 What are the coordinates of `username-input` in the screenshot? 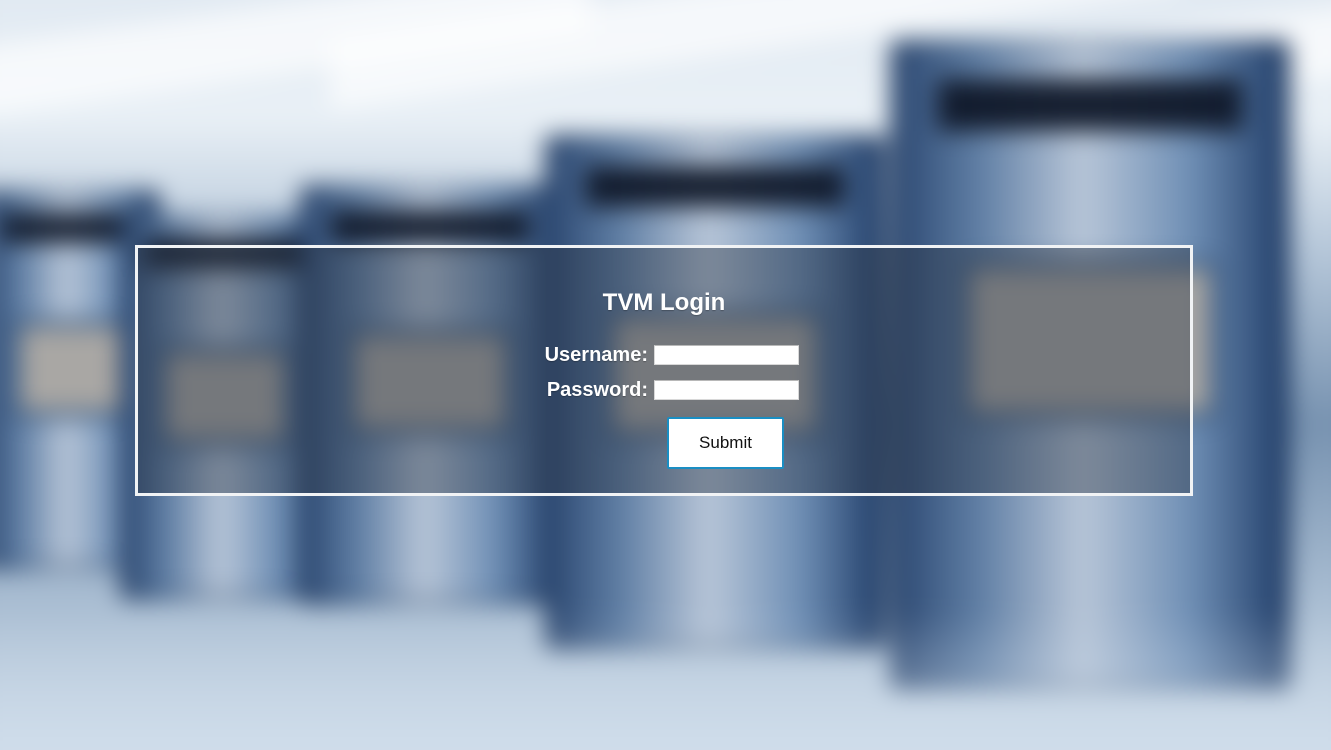 It's located at (726, 355).